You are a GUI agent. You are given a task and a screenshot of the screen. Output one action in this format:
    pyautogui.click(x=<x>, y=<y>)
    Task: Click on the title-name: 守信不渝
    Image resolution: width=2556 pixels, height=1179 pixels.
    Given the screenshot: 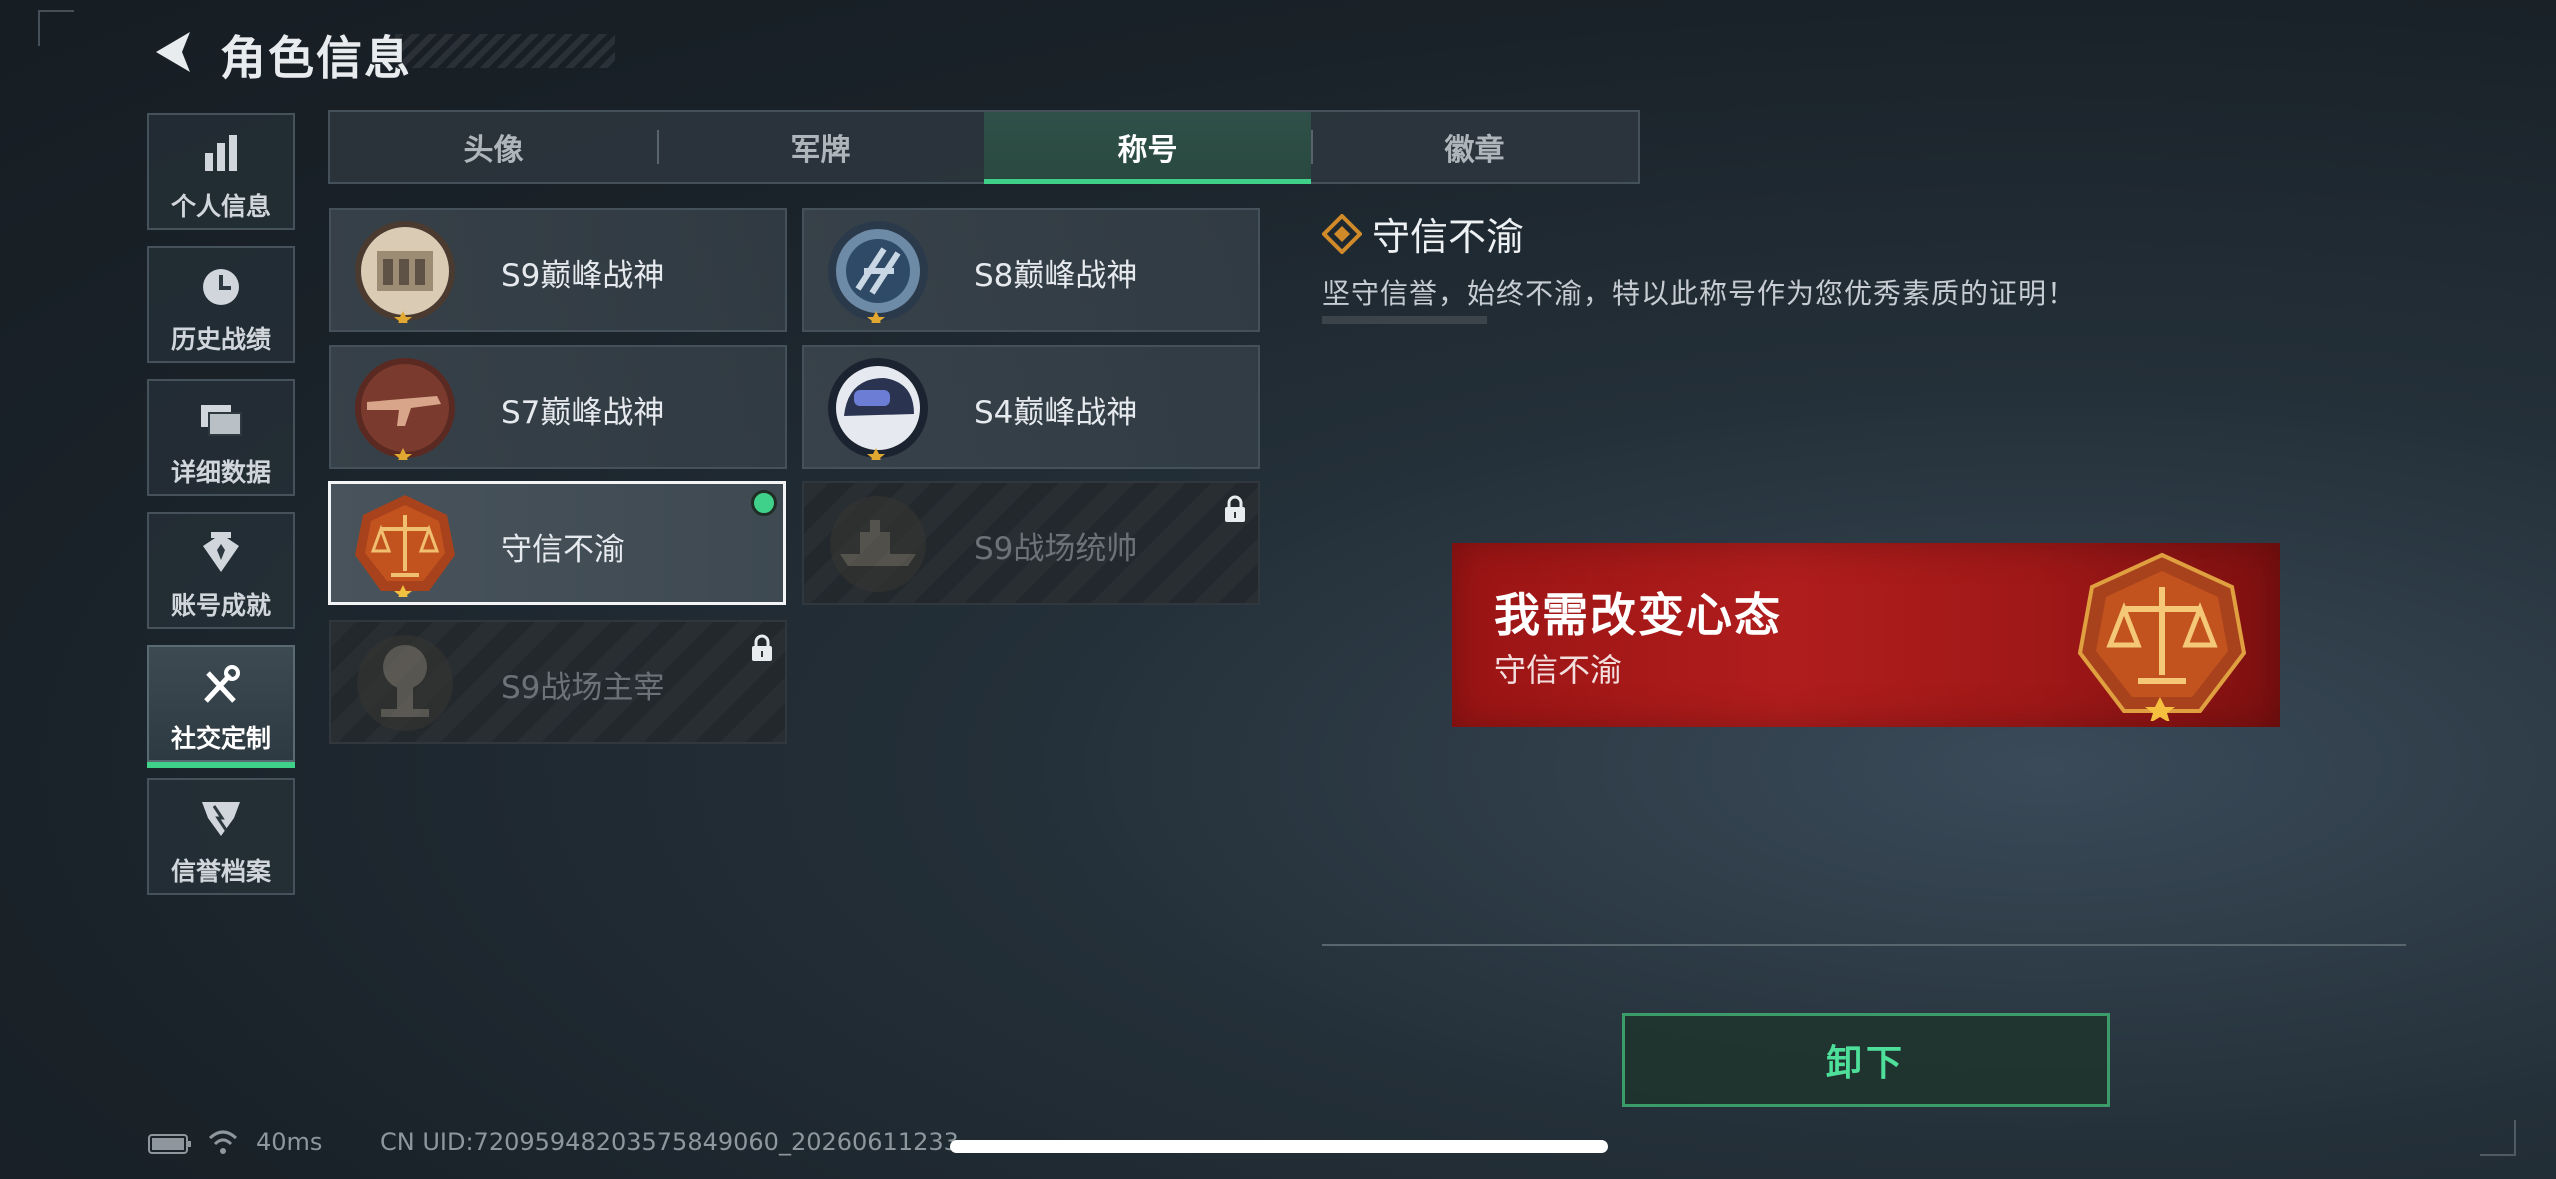 What is the action you would take?
    pyautogui.click(x=563, y=550)
    